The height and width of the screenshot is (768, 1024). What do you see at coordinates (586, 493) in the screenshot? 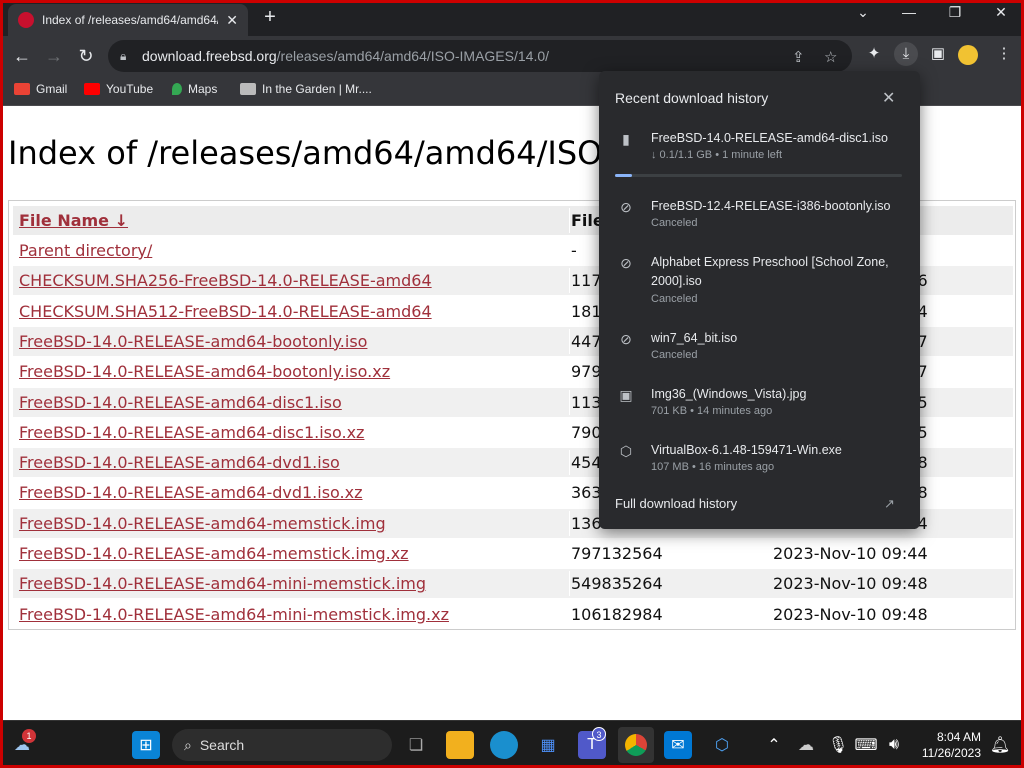
I see `file-size: 363` at bounding box center [586, 493].